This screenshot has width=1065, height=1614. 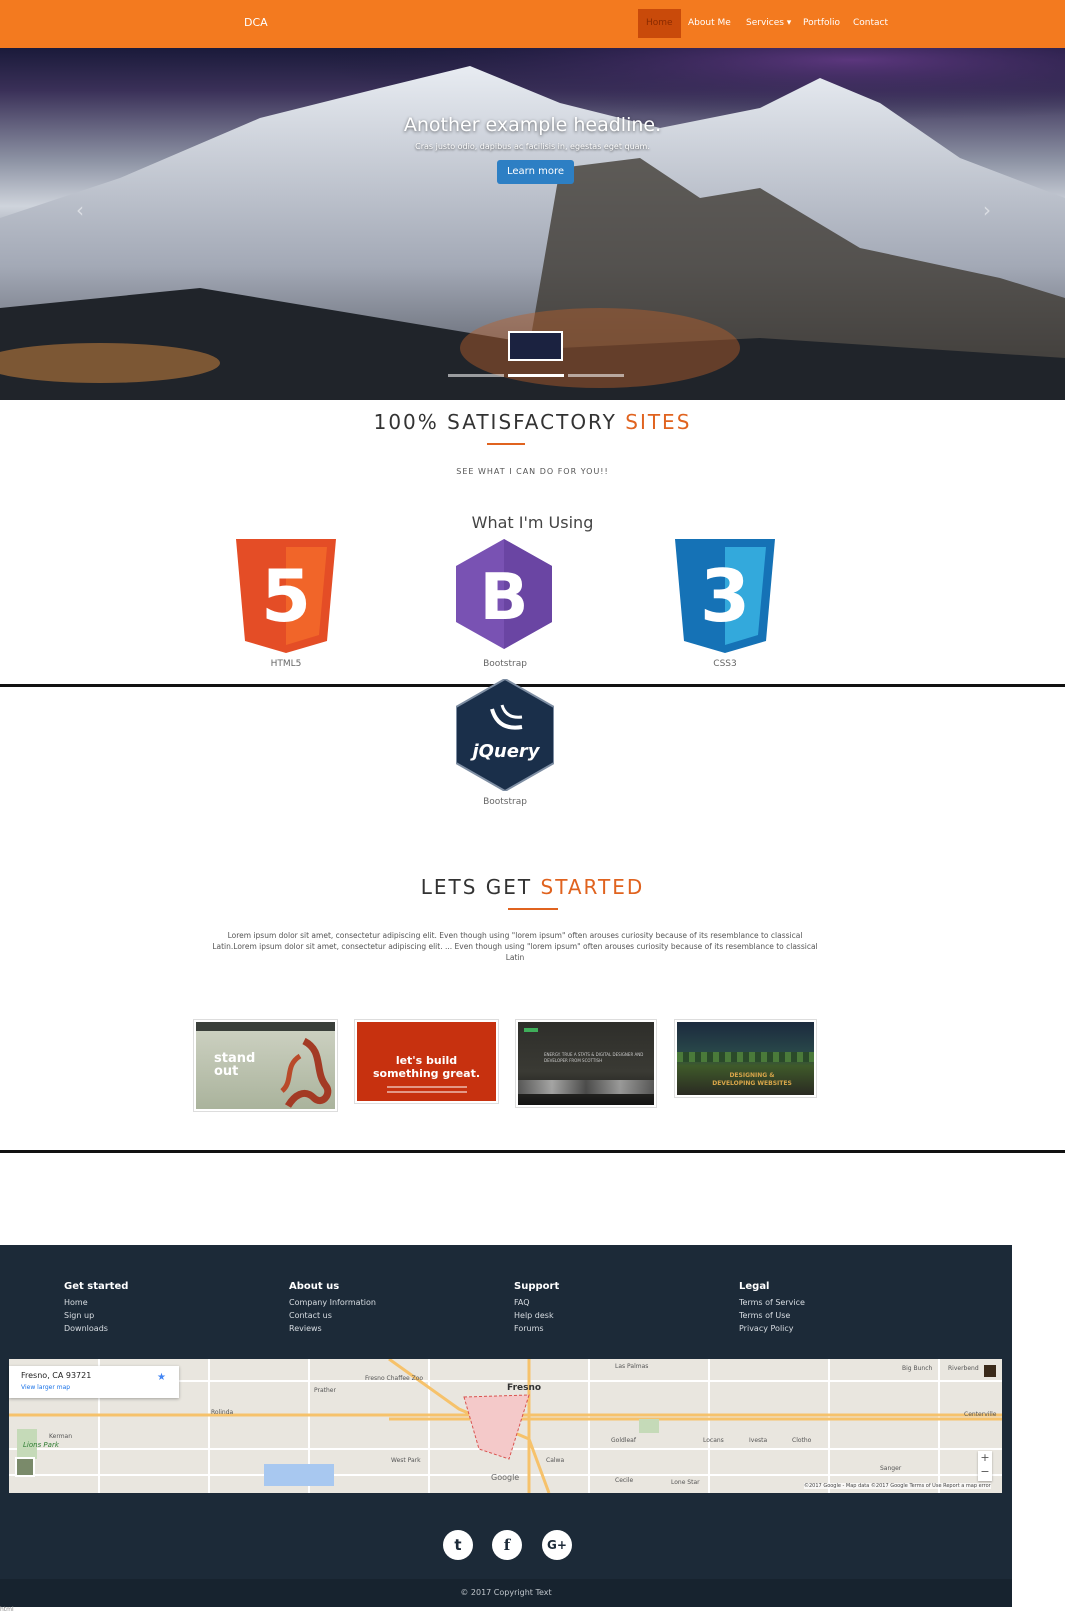 What do you see at coordinates (7, 1609) in the screenshot?
I see `status-text: html` at bounding box center [7, 1609].